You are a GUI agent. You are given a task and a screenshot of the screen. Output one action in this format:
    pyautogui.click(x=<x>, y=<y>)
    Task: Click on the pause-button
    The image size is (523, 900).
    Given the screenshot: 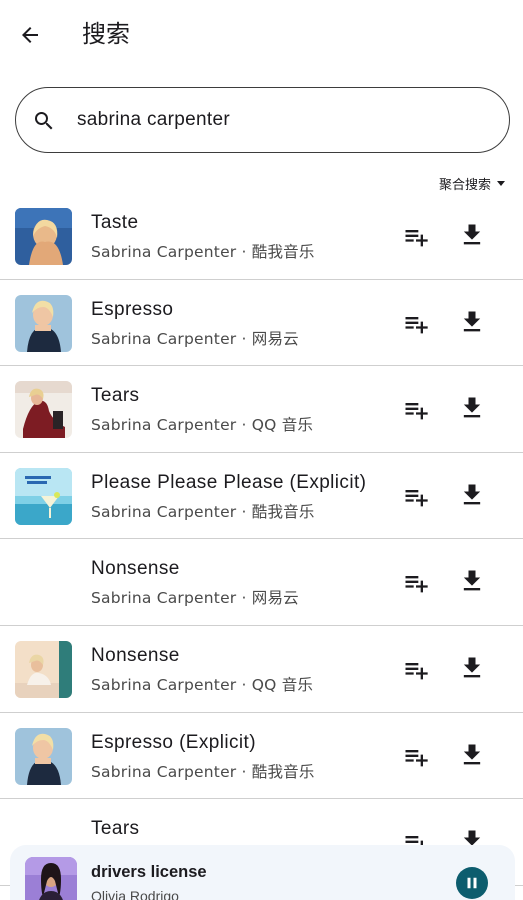 What is the action you would take?
    pyautogui.click(x=472, y=883)
    